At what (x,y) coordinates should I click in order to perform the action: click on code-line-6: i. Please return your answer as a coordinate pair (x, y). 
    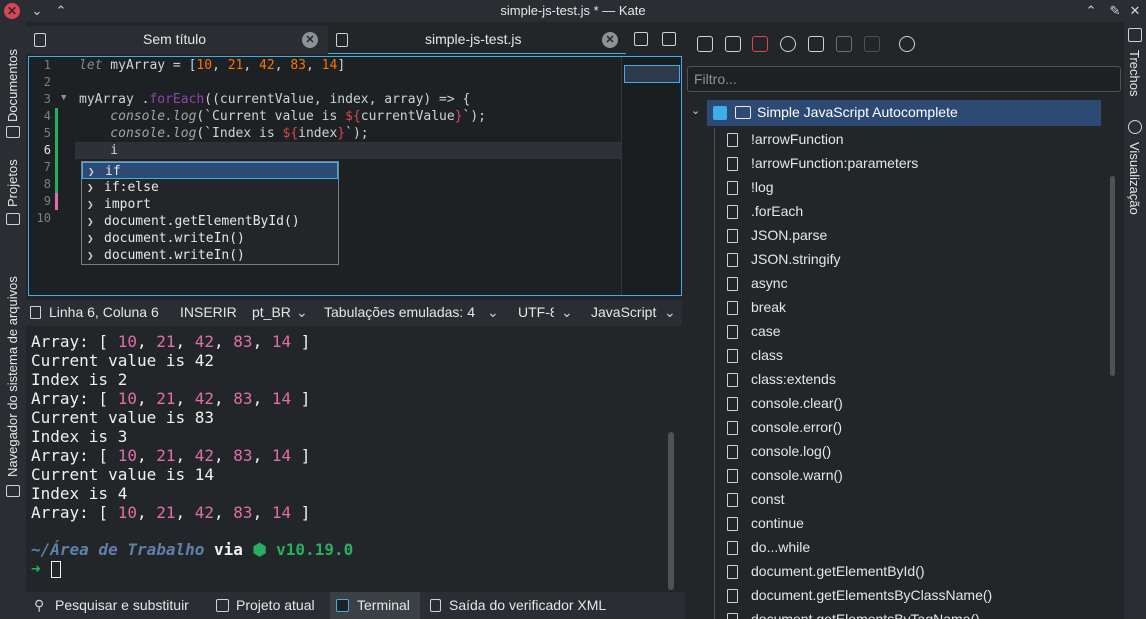
    Looking at the image, I should click on (99, 150).